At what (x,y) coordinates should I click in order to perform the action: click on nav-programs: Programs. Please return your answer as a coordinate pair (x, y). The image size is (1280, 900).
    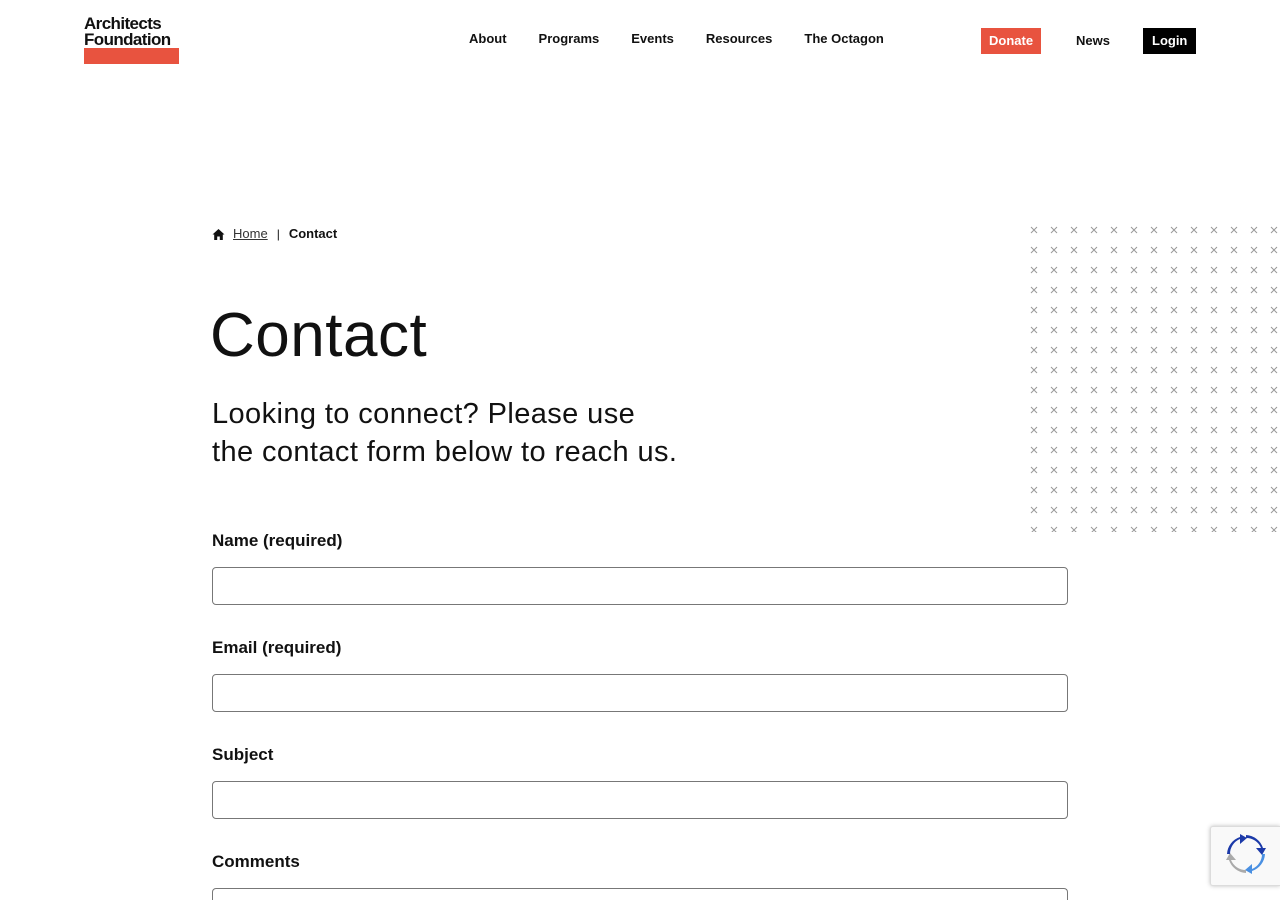
    Looking at the image, I should click on (569, 39).